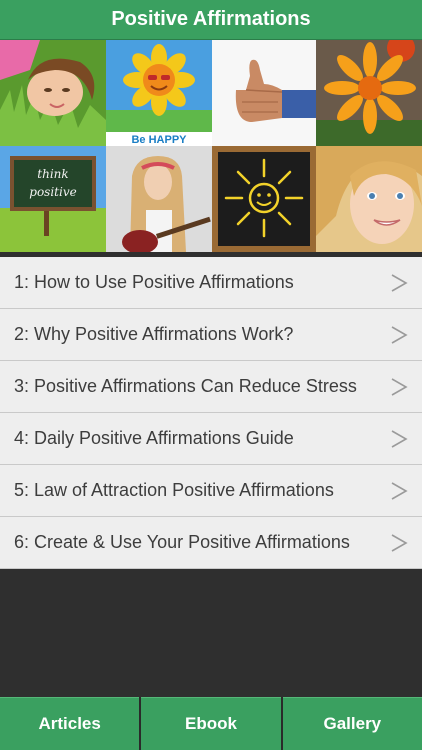 Image resolution: width=422 pixels, height=750 pixels. Describe the element at coordinates (154, 438) in the screenshot. I see `article-title: 4: Daily Positive Affirmations Guide` at that location.